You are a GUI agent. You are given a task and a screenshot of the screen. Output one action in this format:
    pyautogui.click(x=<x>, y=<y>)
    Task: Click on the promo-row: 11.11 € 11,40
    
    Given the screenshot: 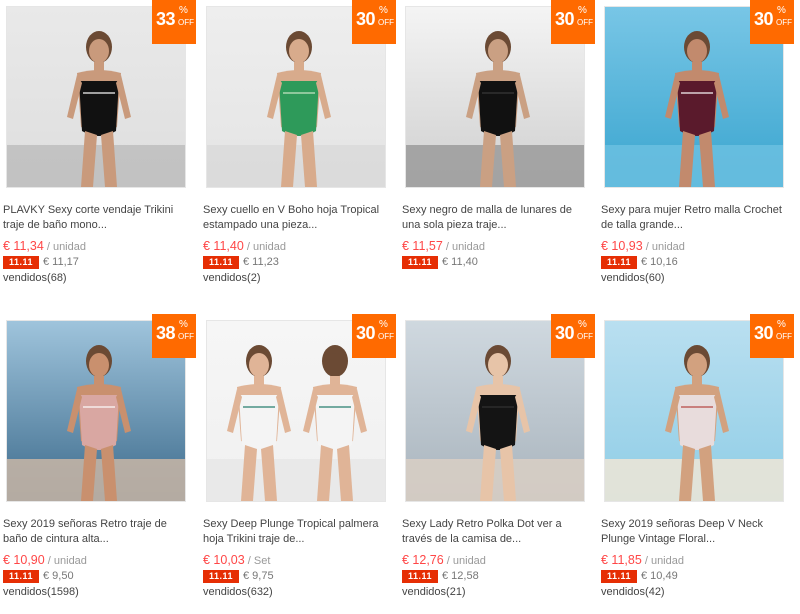 What is the action you would take?
    pyautogui.click(x=440, y=262)
    